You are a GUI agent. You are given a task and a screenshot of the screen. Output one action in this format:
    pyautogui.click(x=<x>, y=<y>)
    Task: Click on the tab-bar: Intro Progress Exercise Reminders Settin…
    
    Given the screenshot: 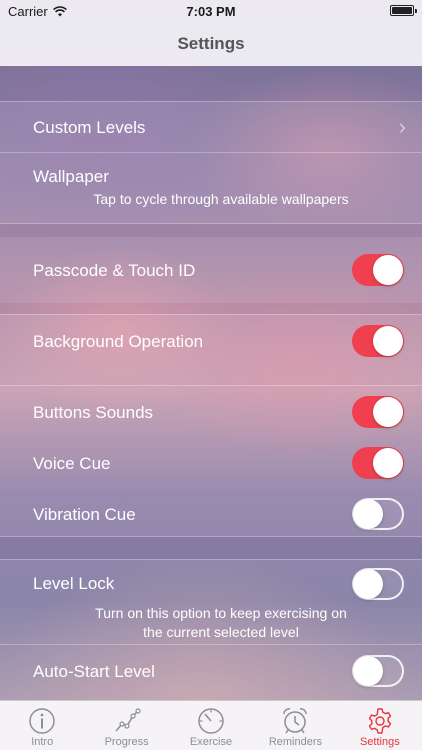 What is the action you would take?
    pyautogui.click(x=211, y=725)
    